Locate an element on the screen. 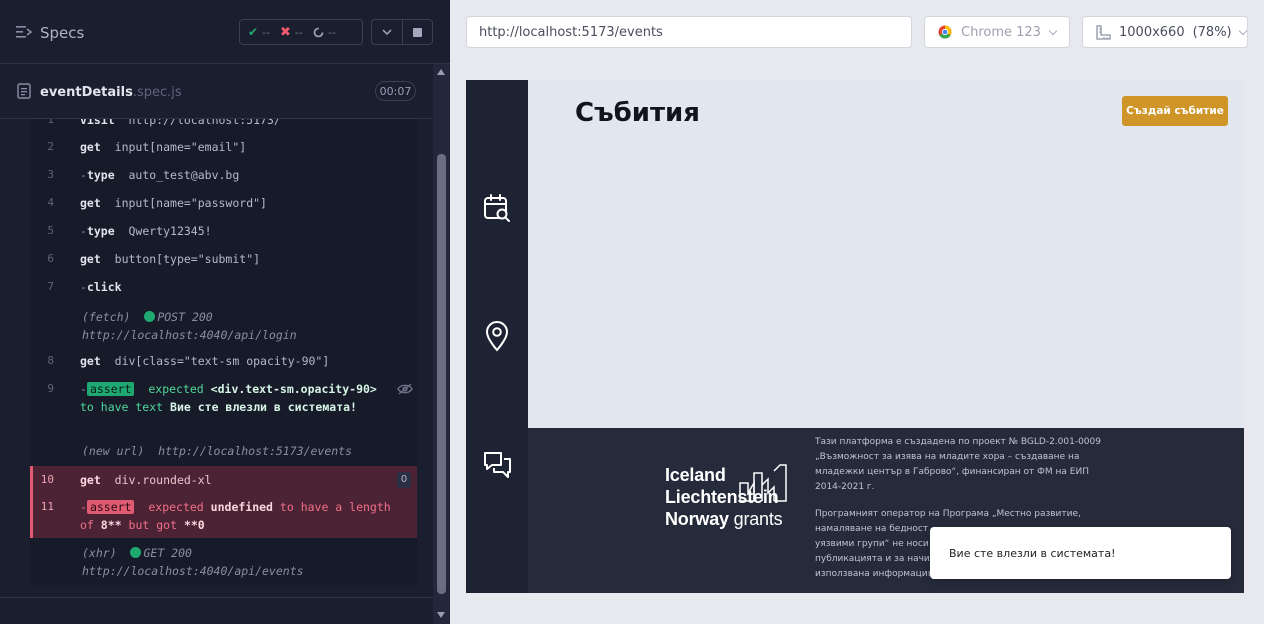 This screenshot has height=624, width=1264. logo-word: grants is located at coordinates (758, 519).